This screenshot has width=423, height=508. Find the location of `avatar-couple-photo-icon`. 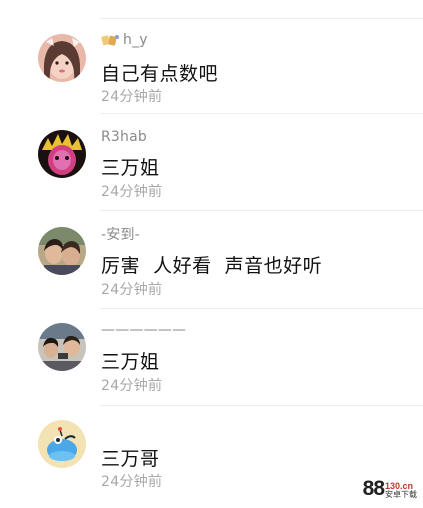

avatar-couple-photo-icon is located at coordinates (62, 251).